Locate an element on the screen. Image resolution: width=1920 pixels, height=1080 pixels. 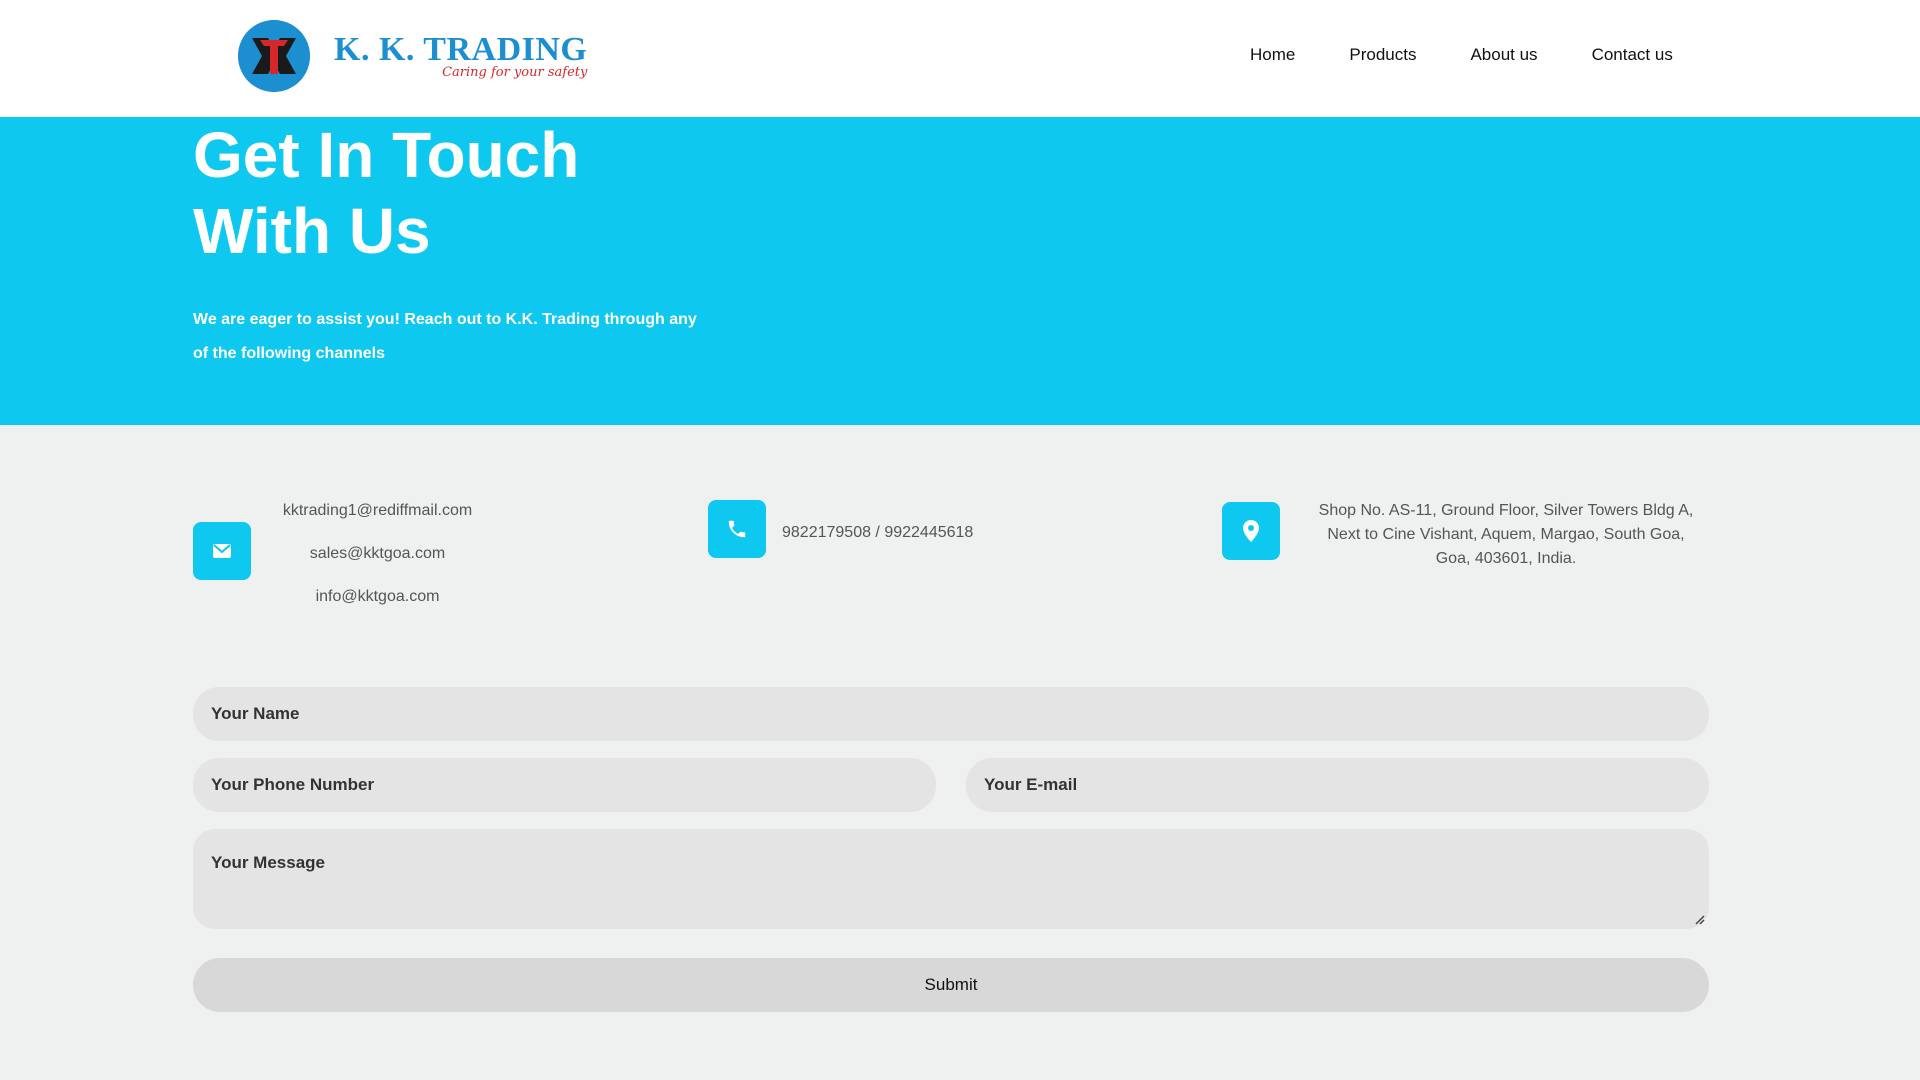
hero-subtitle-line2: of the following channels is located at coordinates (289, 353).